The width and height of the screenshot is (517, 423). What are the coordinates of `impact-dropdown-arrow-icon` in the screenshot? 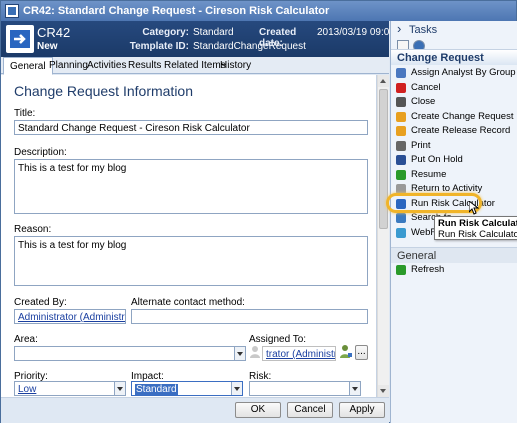 It's located at (236, 388).